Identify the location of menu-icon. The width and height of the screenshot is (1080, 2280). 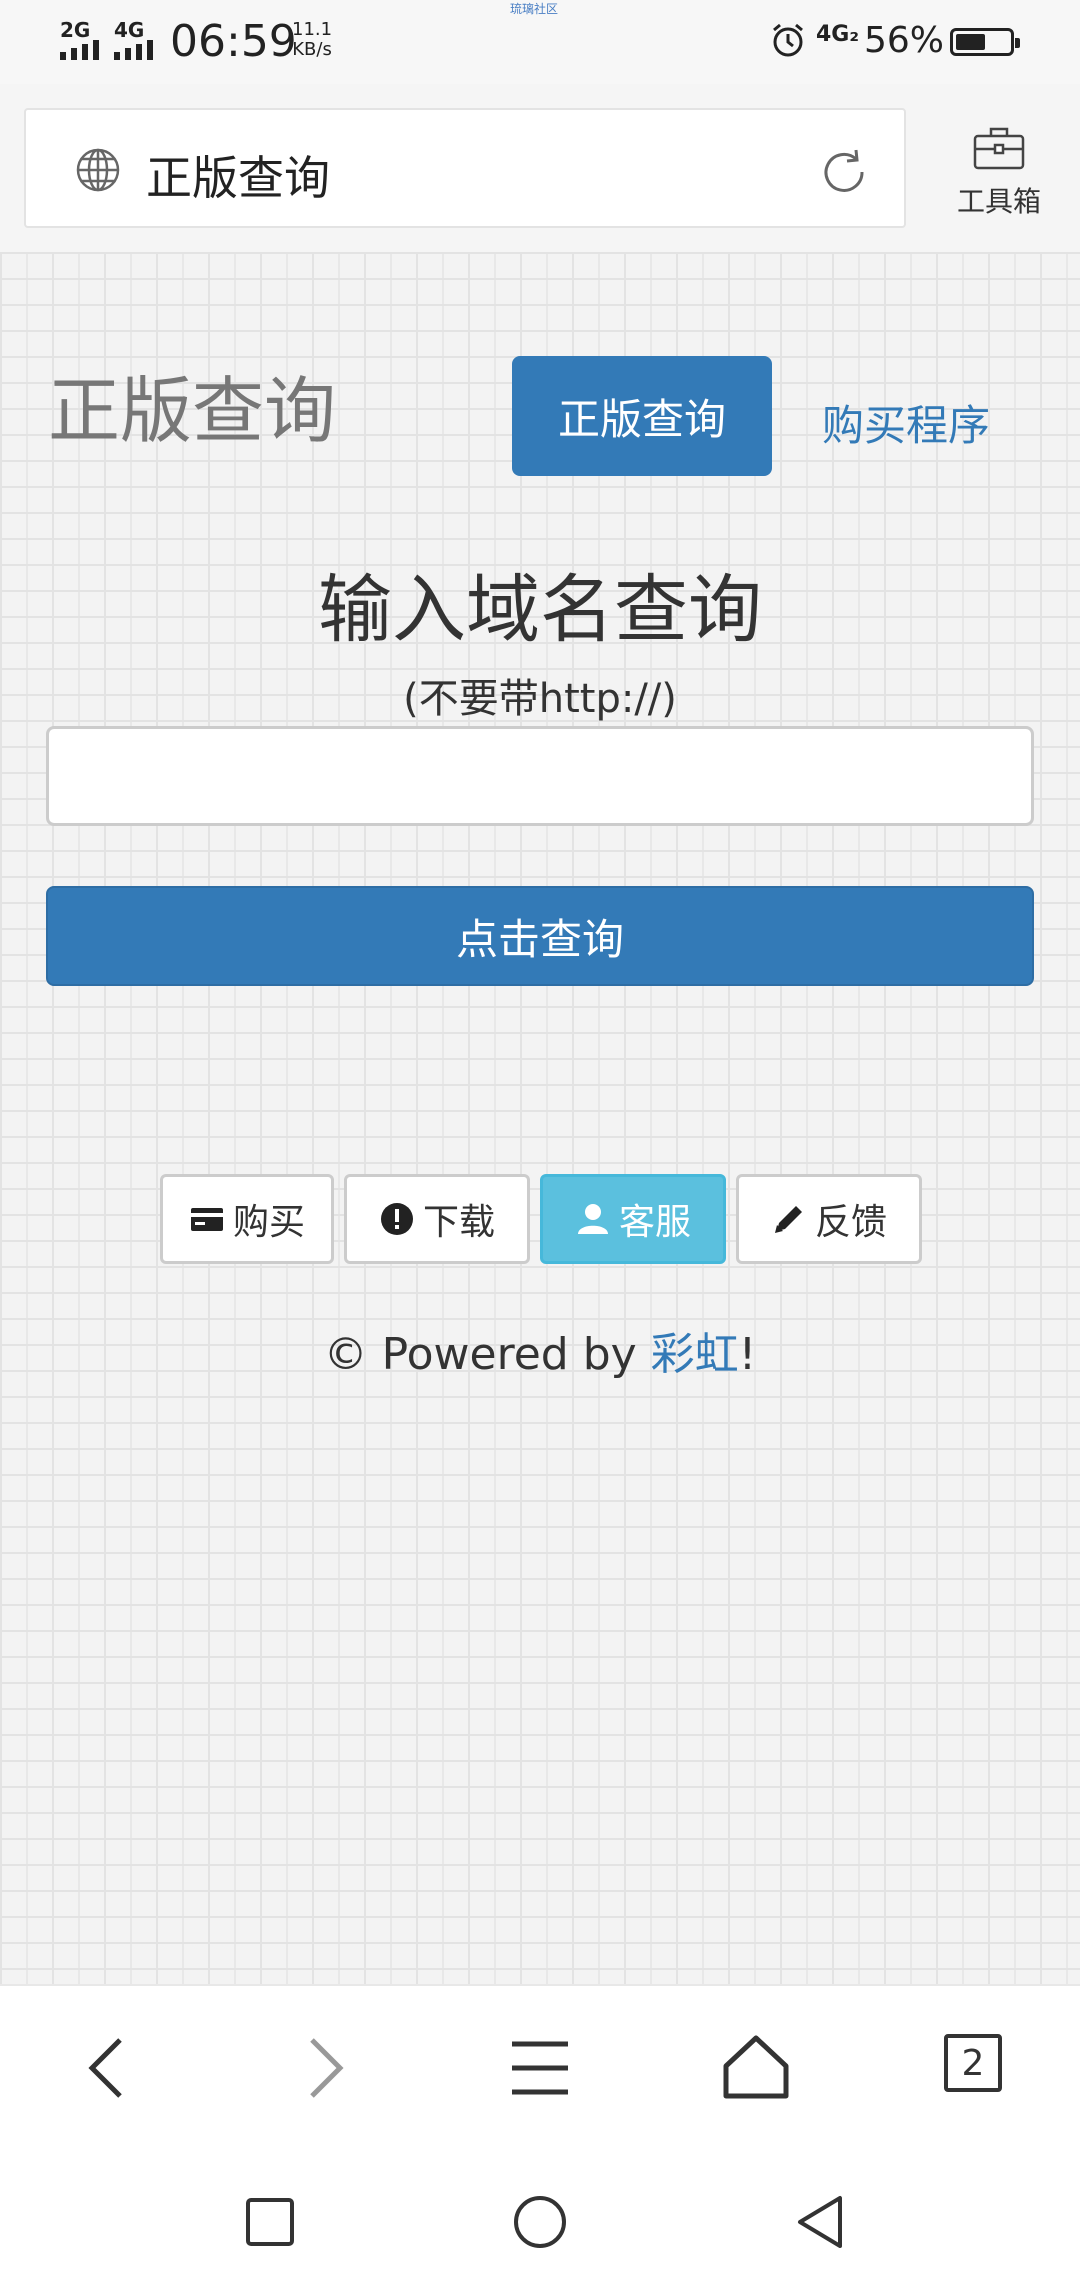
(540, 2068).